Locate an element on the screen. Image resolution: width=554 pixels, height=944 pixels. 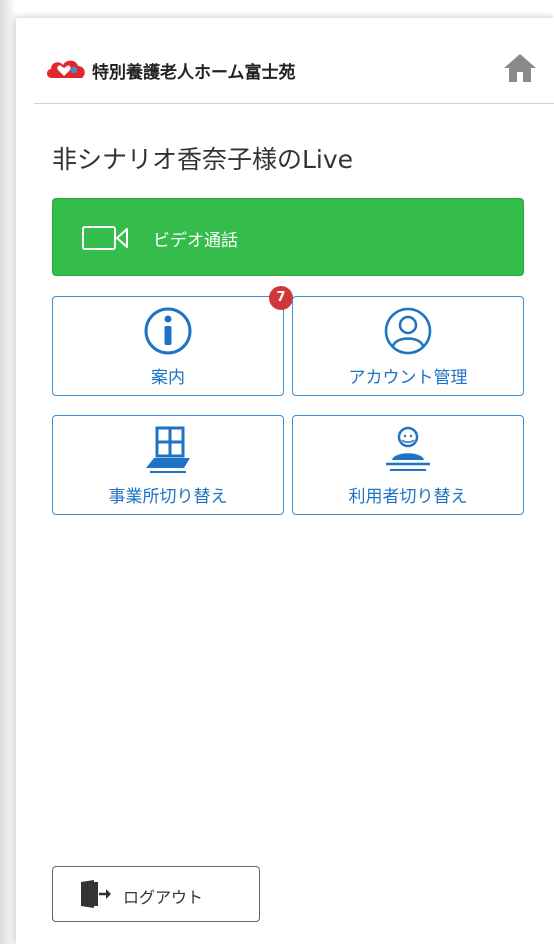
app-header: 特別養護老人ホーム富士苑 is located at coordinates (294, 61).